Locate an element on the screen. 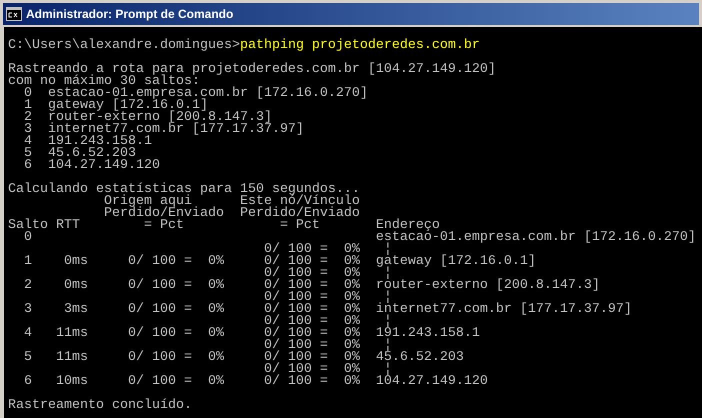 This screenshot has width=702, height=418. window-title: Administrador: Prompt de Comando is located at coordinates (130, 14).